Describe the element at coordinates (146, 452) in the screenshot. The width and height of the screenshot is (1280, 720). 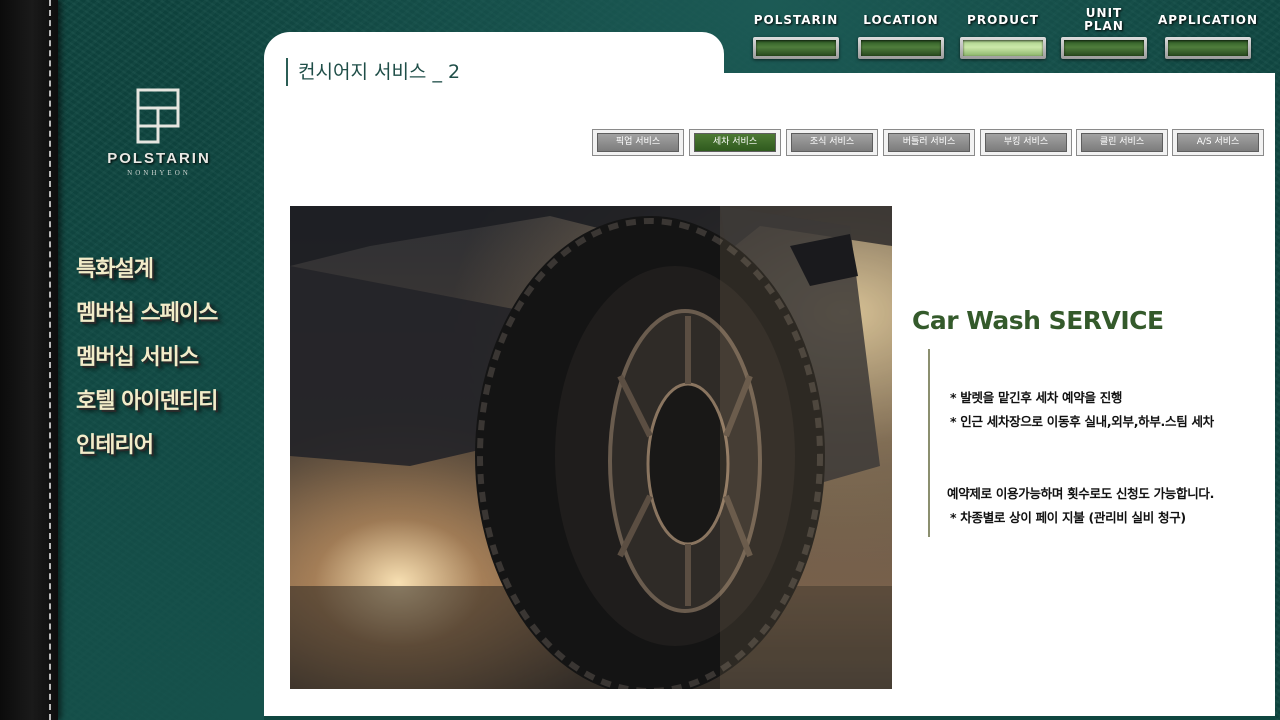
I see `left-nav-item-interior: 인테리어` at that location.